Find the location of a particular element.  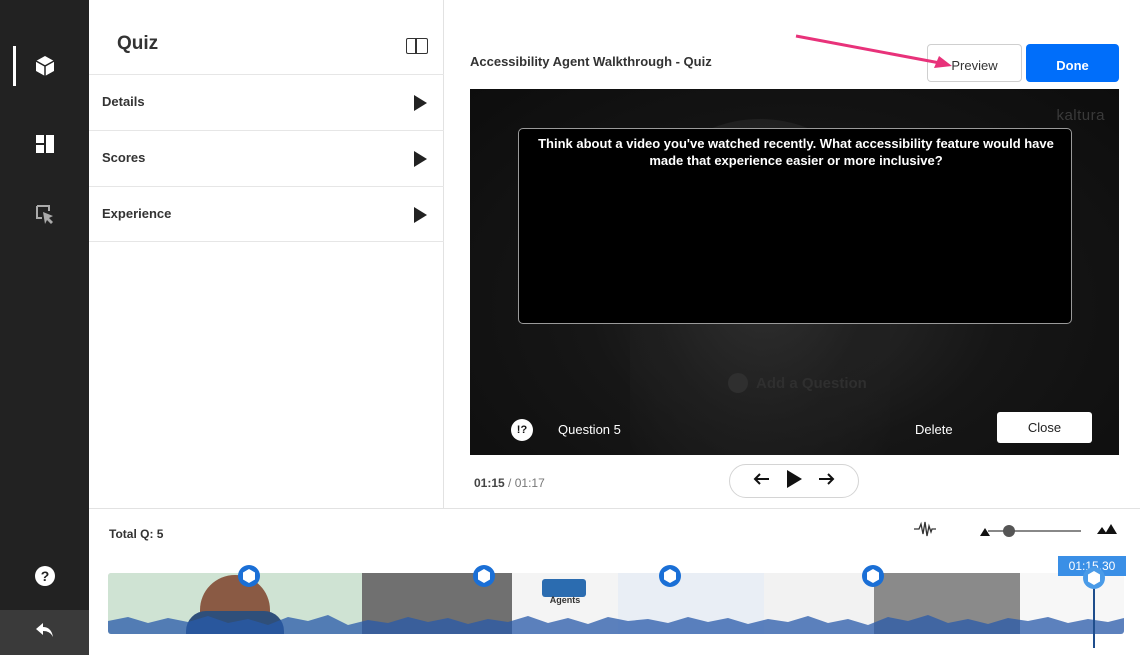

question-number-label: Question 5 is located at coordinates (589, 429).